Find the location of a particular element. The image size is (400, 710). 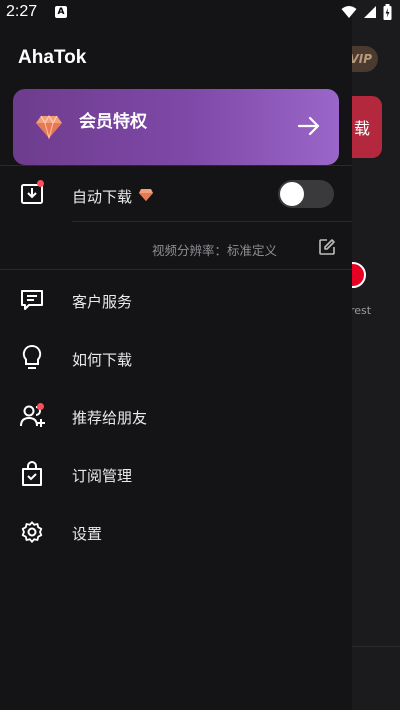

vip-privileges-card: 会员特权 is located at coordinates (176, 127).